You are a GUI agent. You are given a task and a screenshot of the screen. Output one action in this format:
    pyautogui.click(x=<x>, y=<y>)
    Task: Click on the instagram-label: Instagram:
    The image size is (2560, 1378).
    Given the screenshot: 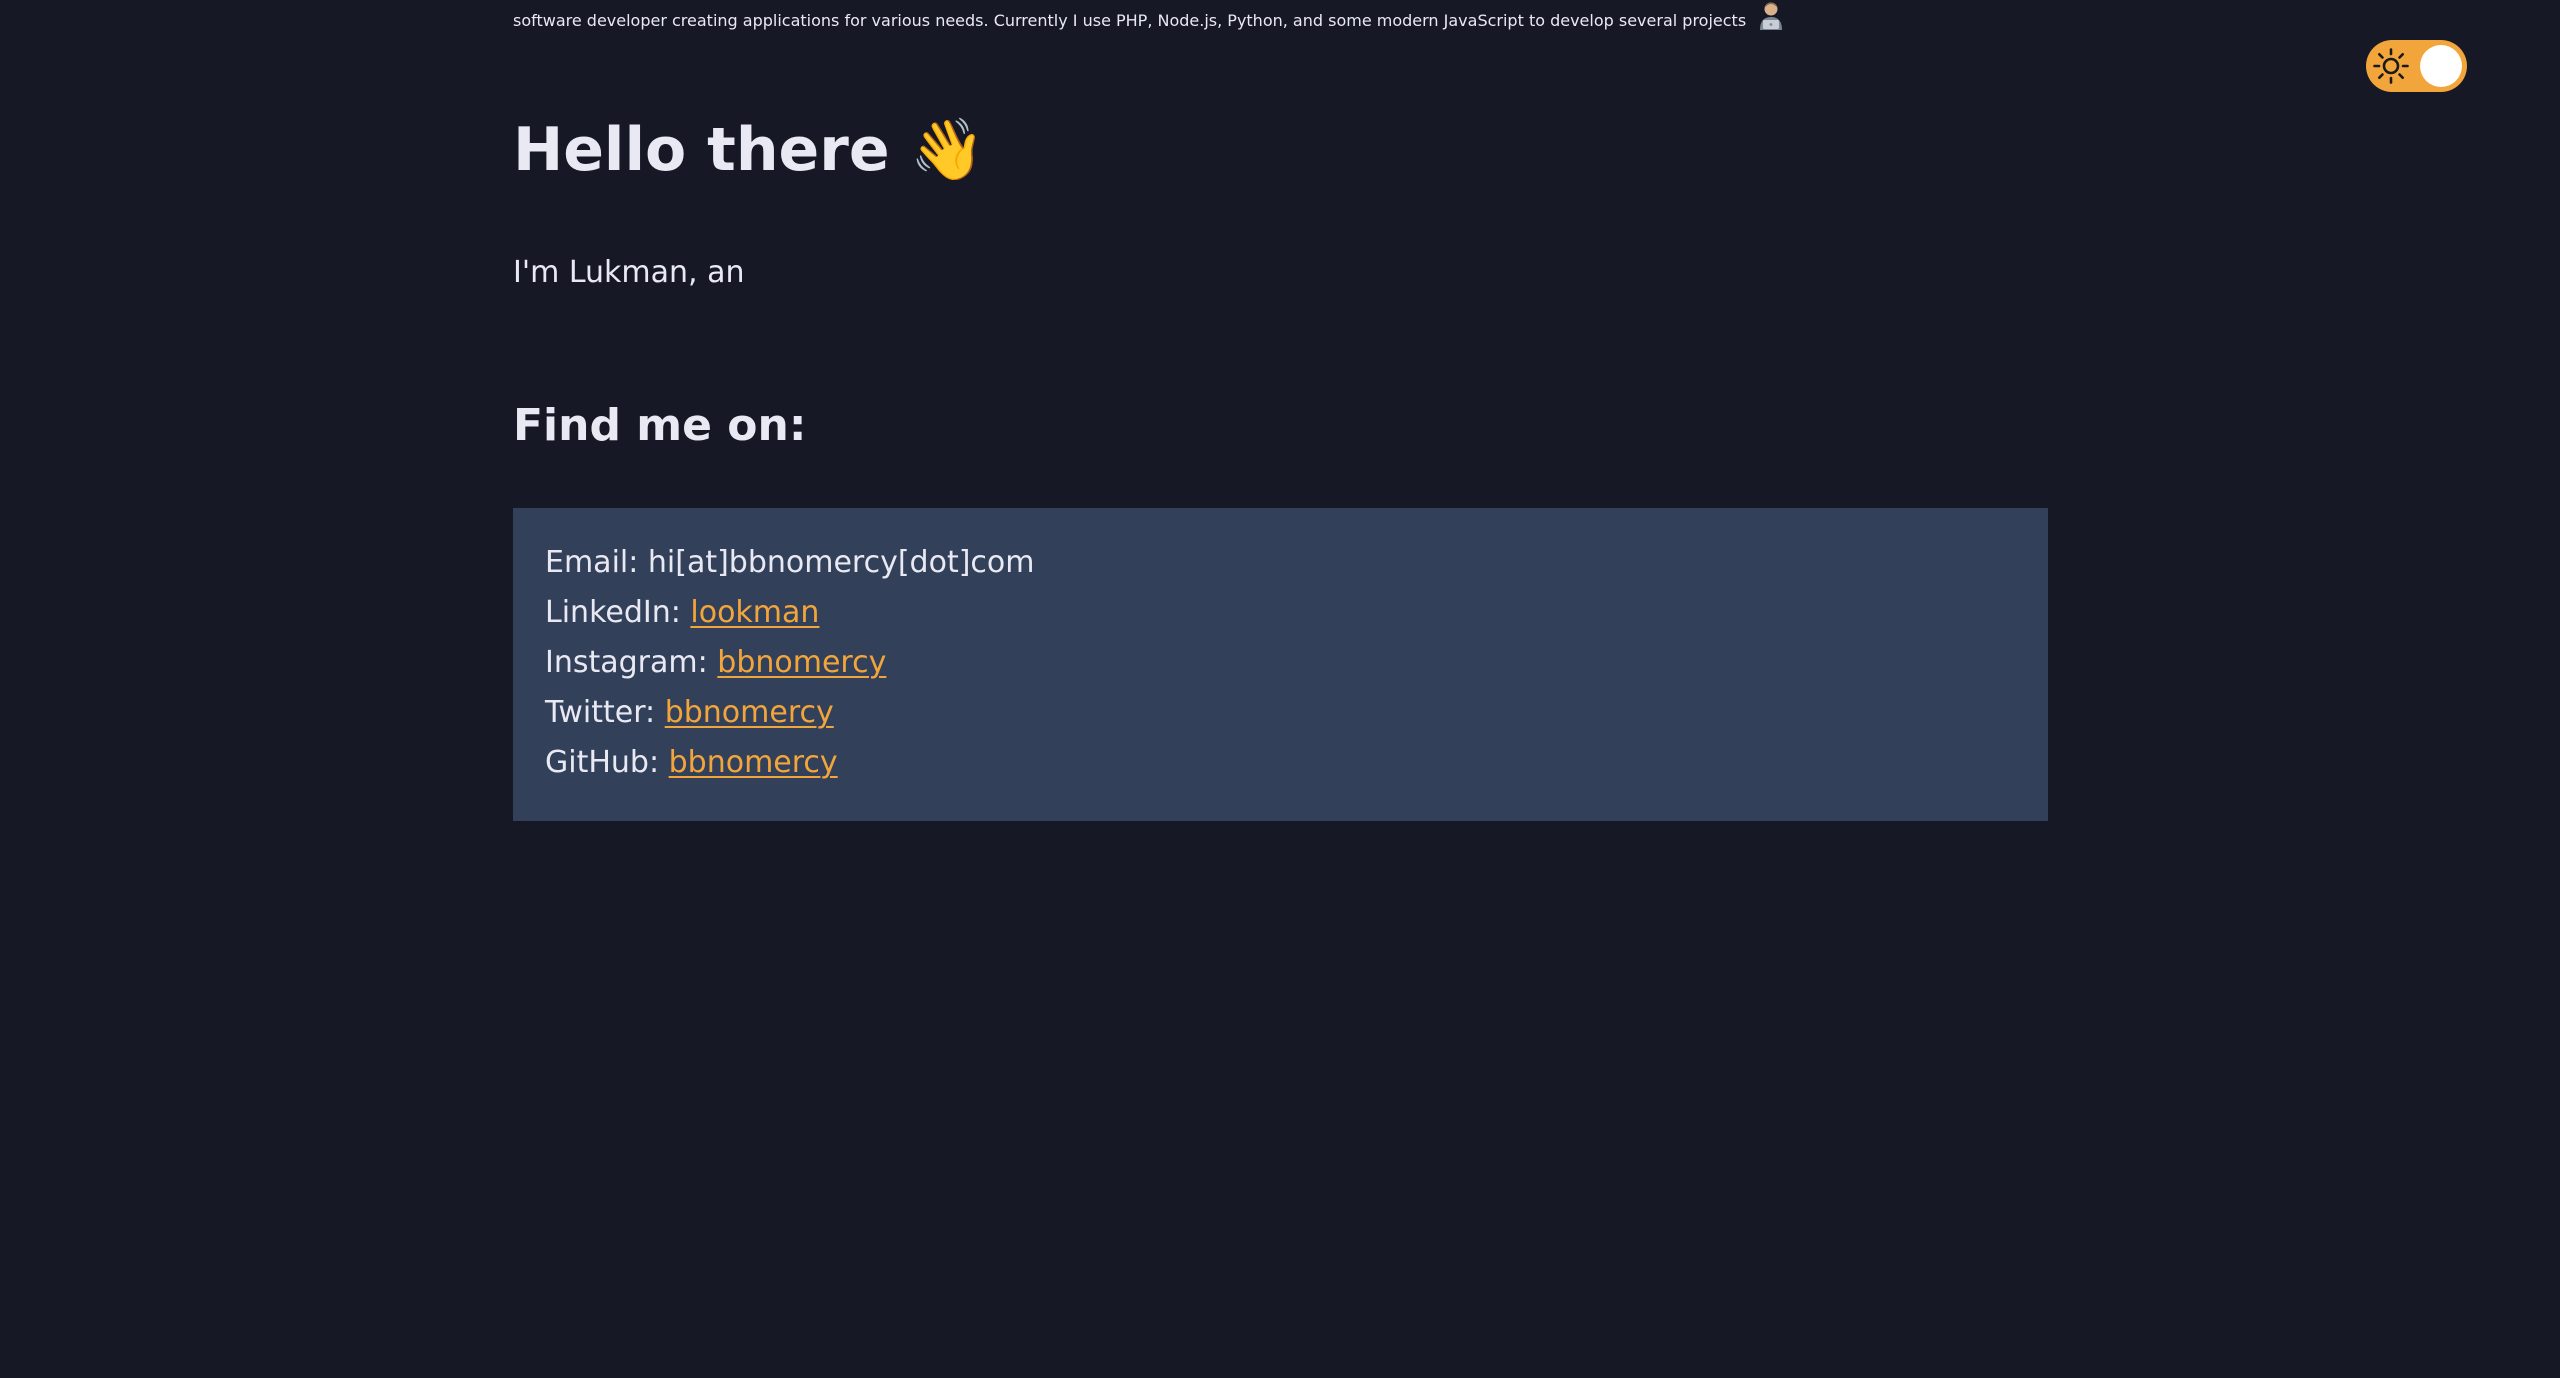 What is the action you would take?
    pyautogui.click(x=626, y=662)
    